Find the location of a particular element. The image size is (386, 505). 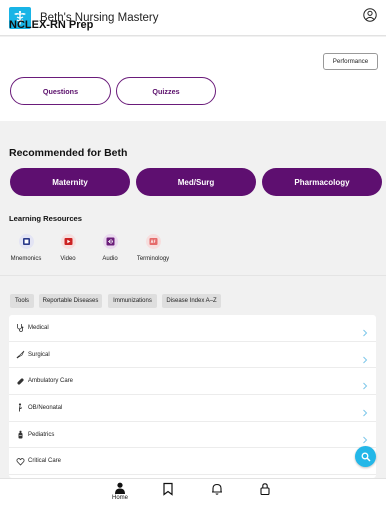

nav-home-label: Home is located at coordinates (119, 498).